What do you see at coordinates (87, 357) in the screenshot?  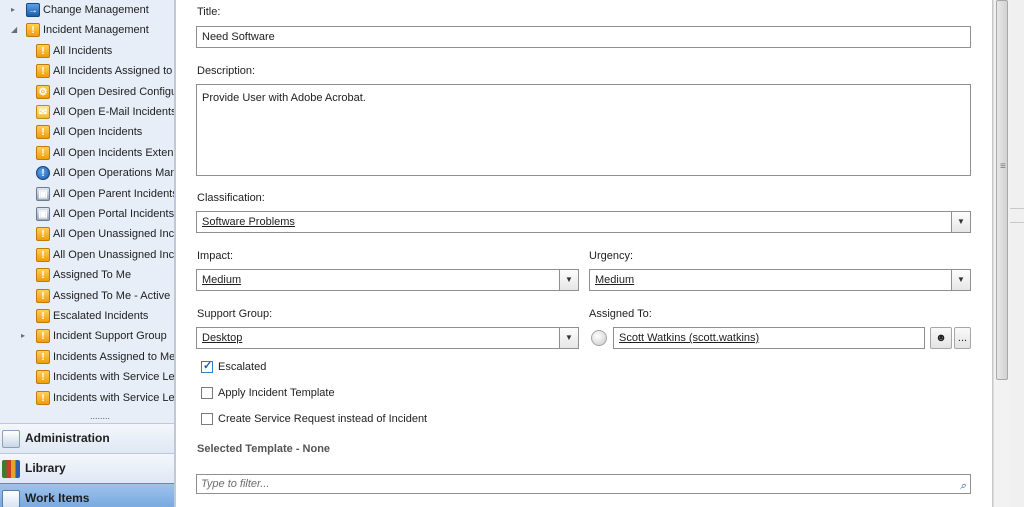 I see `tree-item: ! Incidents Assigned to Me` at bounding box center [87, 357].